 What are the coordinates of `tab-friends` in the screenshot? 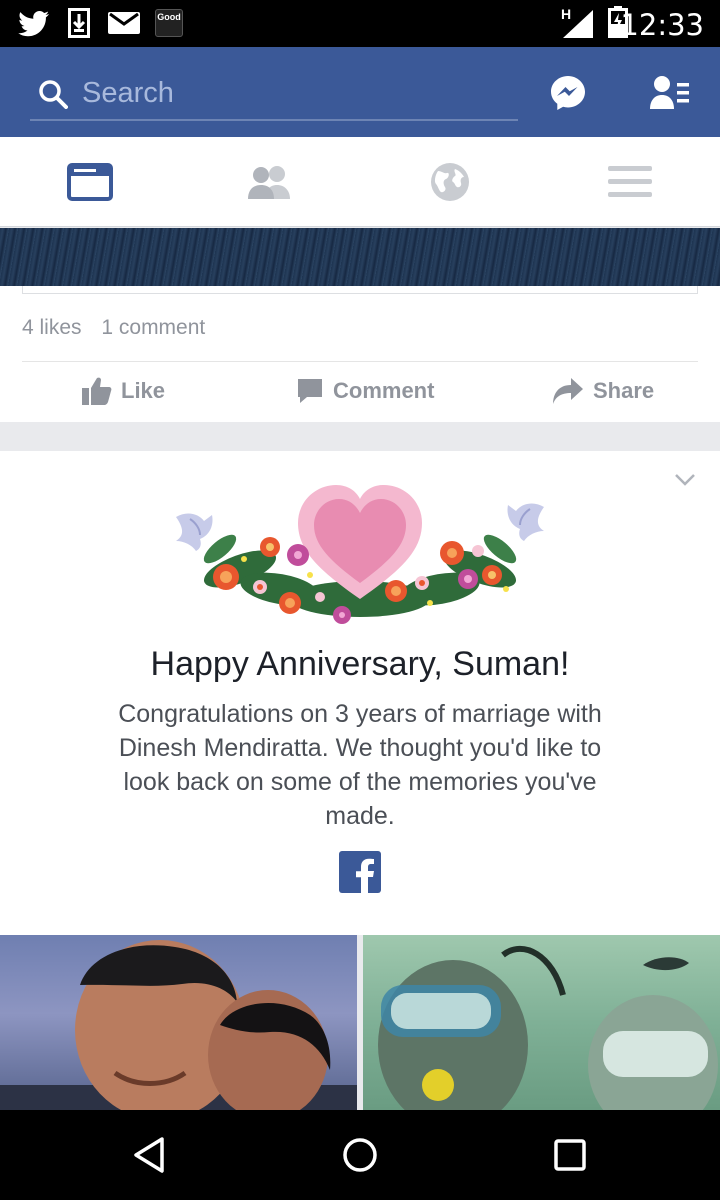 It's located at (270, 182).